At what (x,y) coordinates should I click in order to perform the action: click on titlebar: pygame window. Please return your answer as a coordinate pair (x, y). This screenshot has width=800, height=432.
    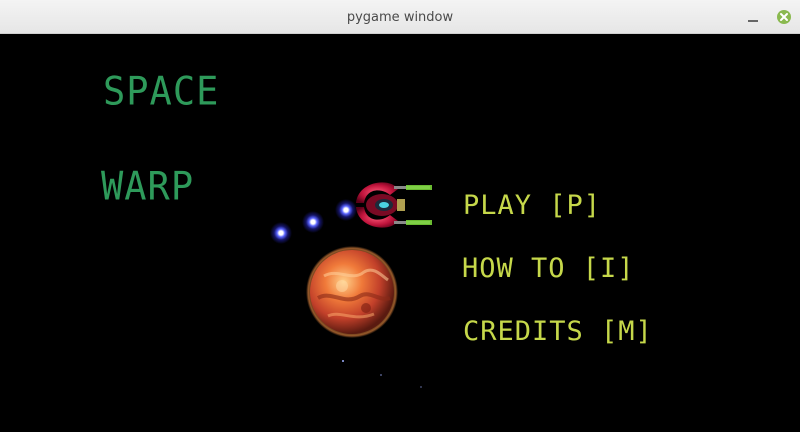
    Looking at the image, I should click on (400, 17).